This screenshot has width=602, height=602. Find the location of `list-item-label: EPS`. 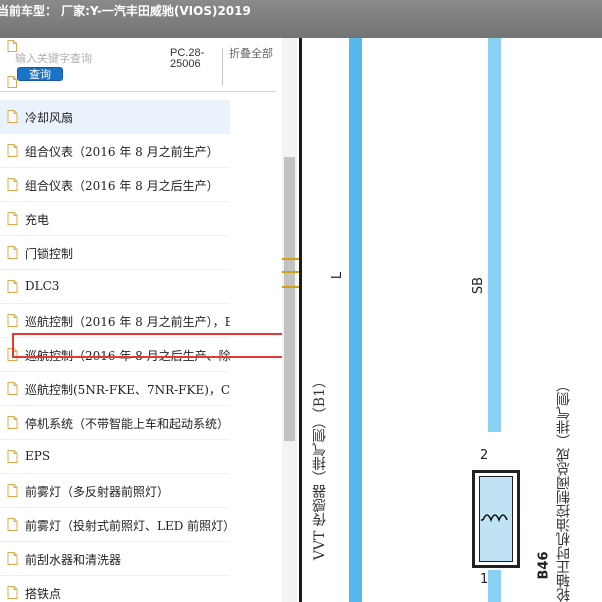

list-item-label: EPS is located at coordinates (38, 456).